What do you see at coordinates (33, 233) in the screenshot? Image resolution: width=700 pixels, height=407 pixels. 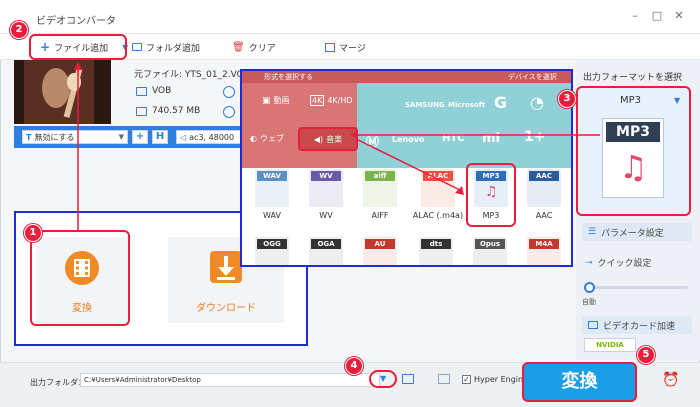 I see `annotation-badge-1: 1` at bounding box center [33, 233].